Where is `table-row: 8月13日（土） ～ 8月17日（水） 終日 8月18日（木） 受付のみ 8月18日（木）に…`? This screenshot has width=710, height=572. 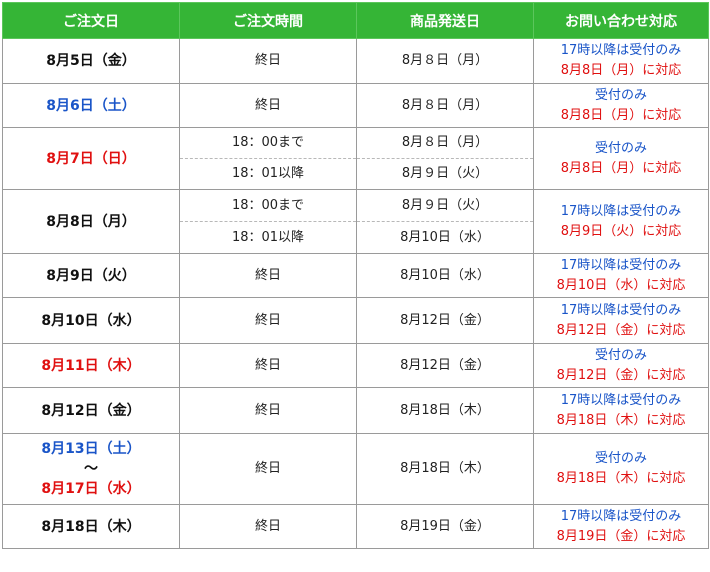 table-row: 8月13日（土） ～ 8月17日（水） 終日 8月18日（木） 受付のみ 8月18日（木）に… is located at coordinates (355, 469).